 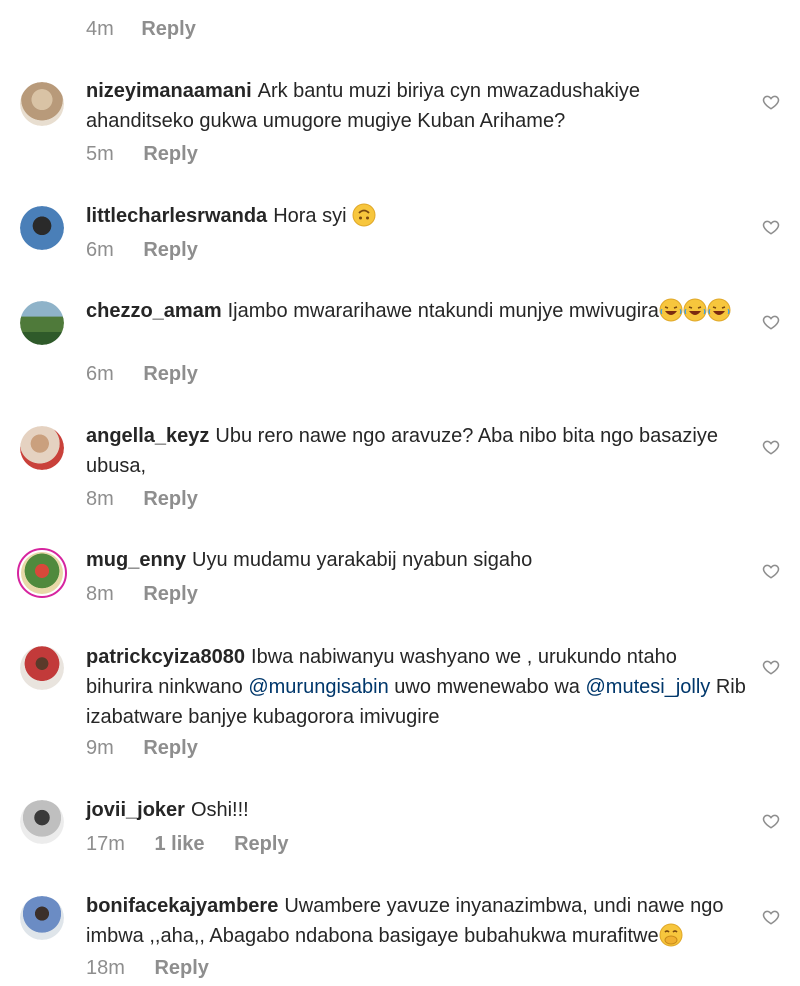 What do you see at coordinates (362, 560) in the screenshot?
I see `comment-text: Uyu mudamu yarakabij nyabun sigaho` at bounding box center [362, 560].